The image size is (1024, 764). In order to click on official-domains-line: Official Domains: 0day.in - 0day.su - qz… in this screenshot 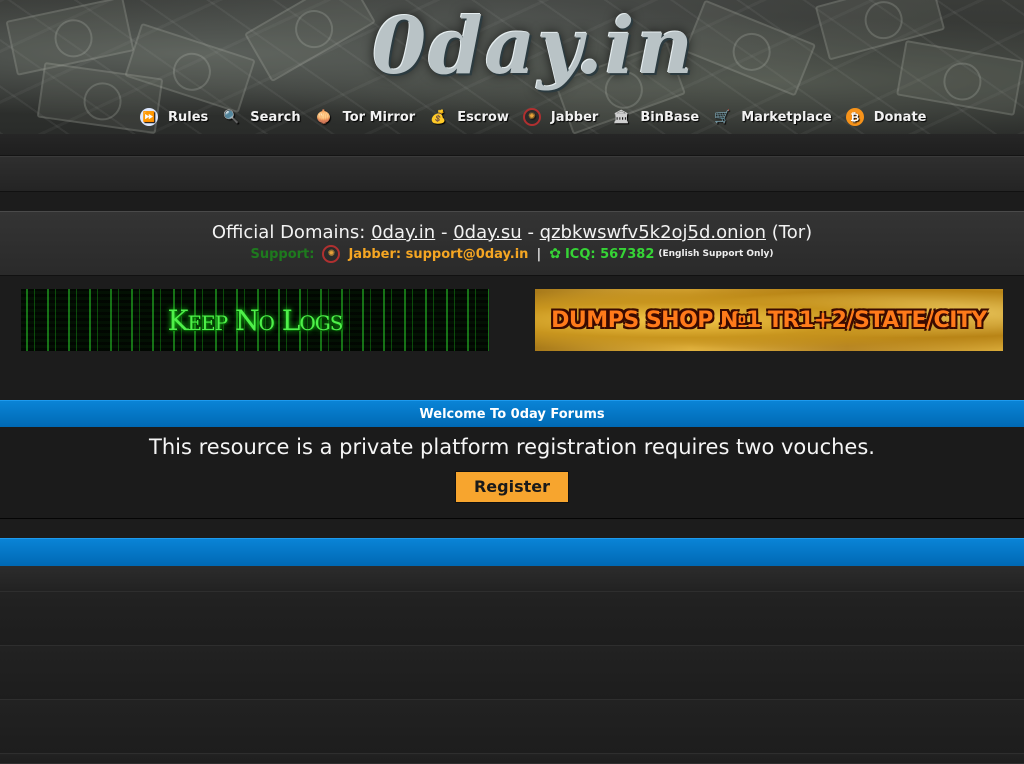, I will do `click(512, 232)`.